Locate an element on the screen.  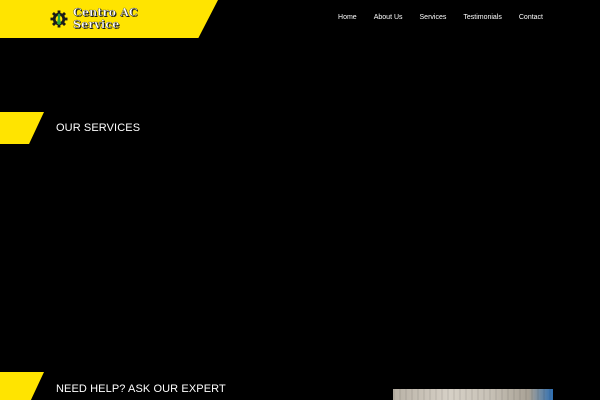
nav-testimonials: Testimonials is located at coordinates (482, 17).